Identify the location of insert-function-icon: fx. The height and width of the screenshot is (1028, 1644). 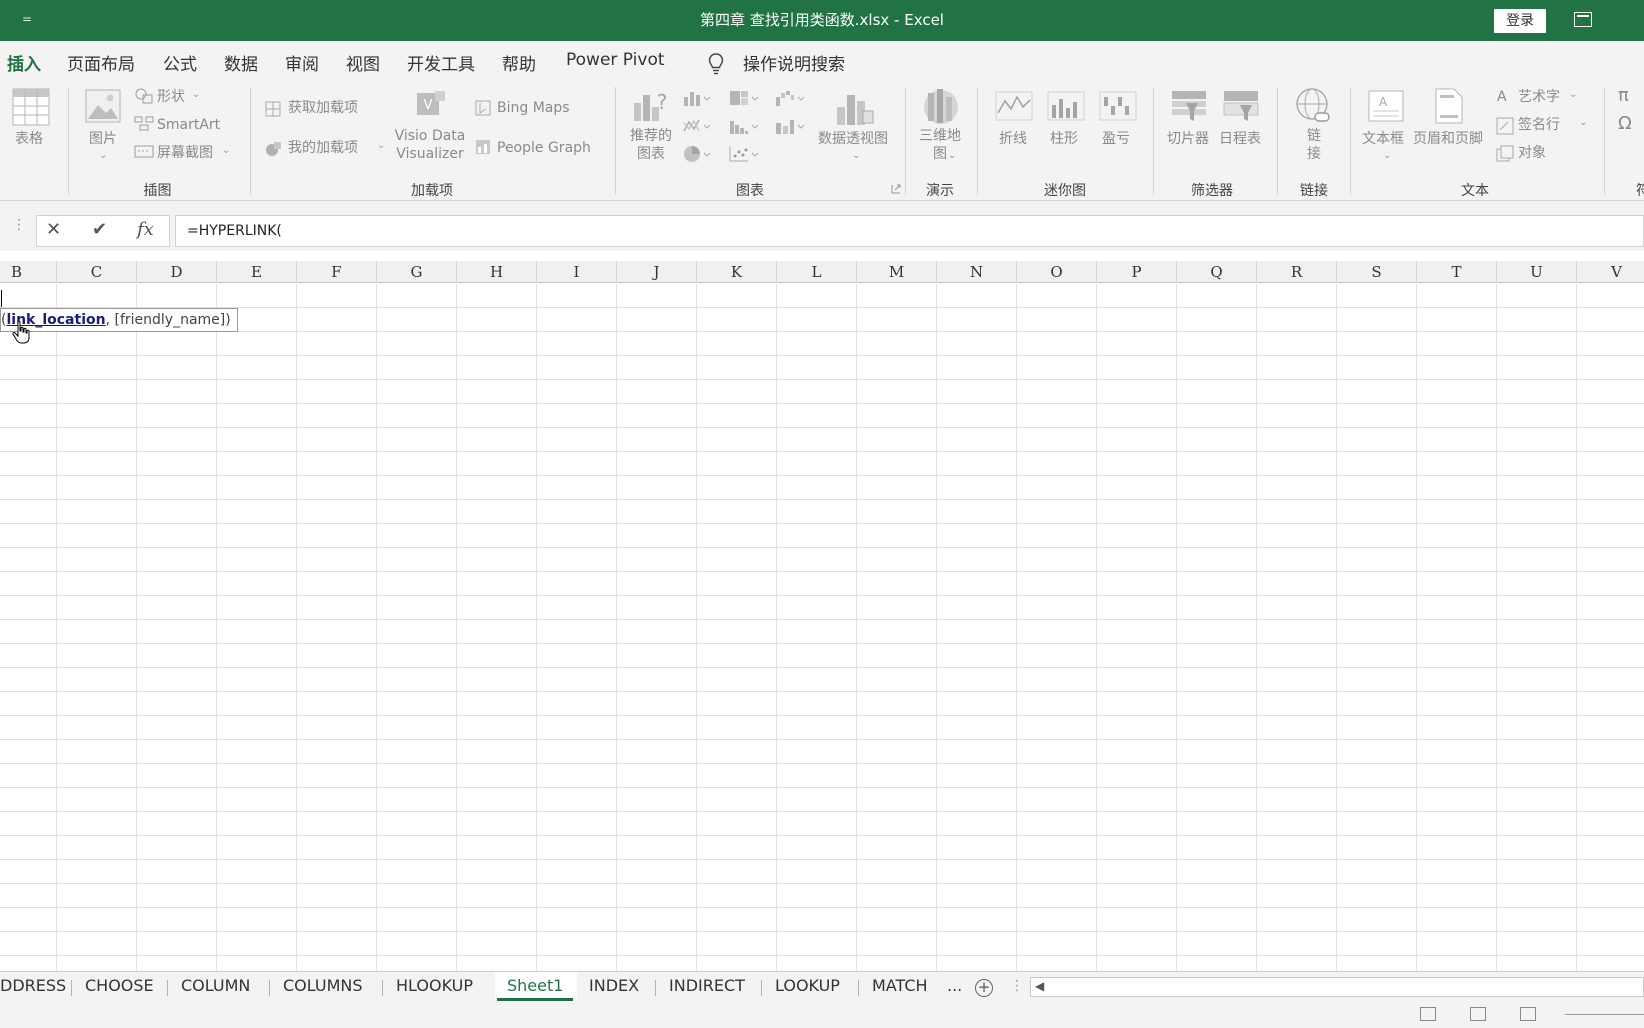
(145, 229).